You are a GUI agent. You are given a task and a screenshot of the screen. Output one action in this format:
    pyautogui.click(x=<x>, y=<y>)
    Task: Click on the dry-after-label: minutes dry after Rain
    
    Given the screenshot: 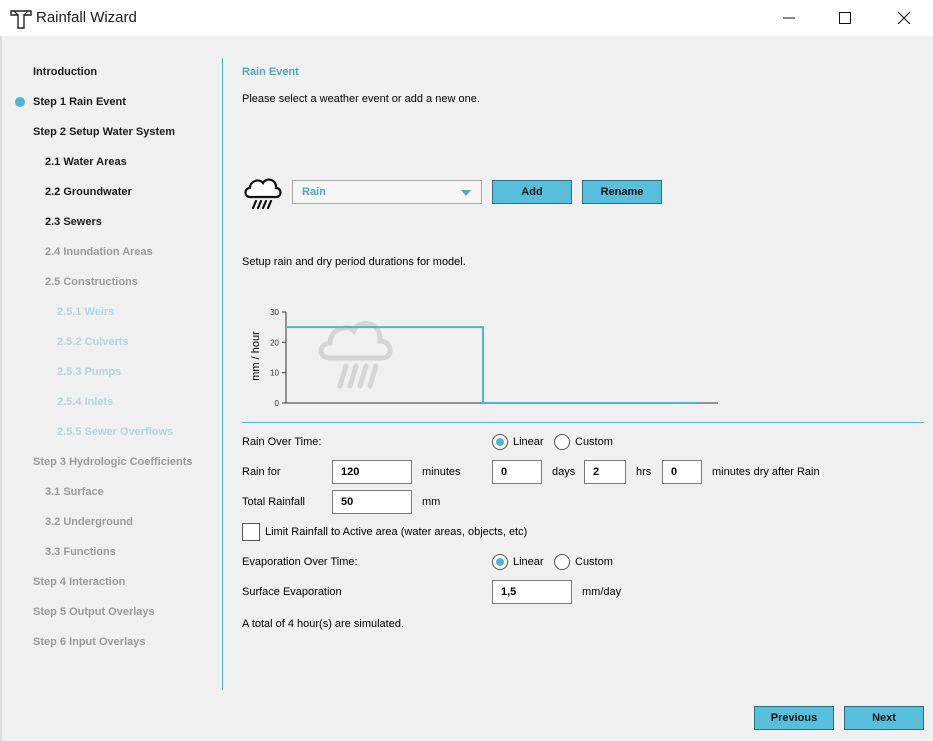 What is the action you would take?
    pyautogui.click(x=766, y=472)
    